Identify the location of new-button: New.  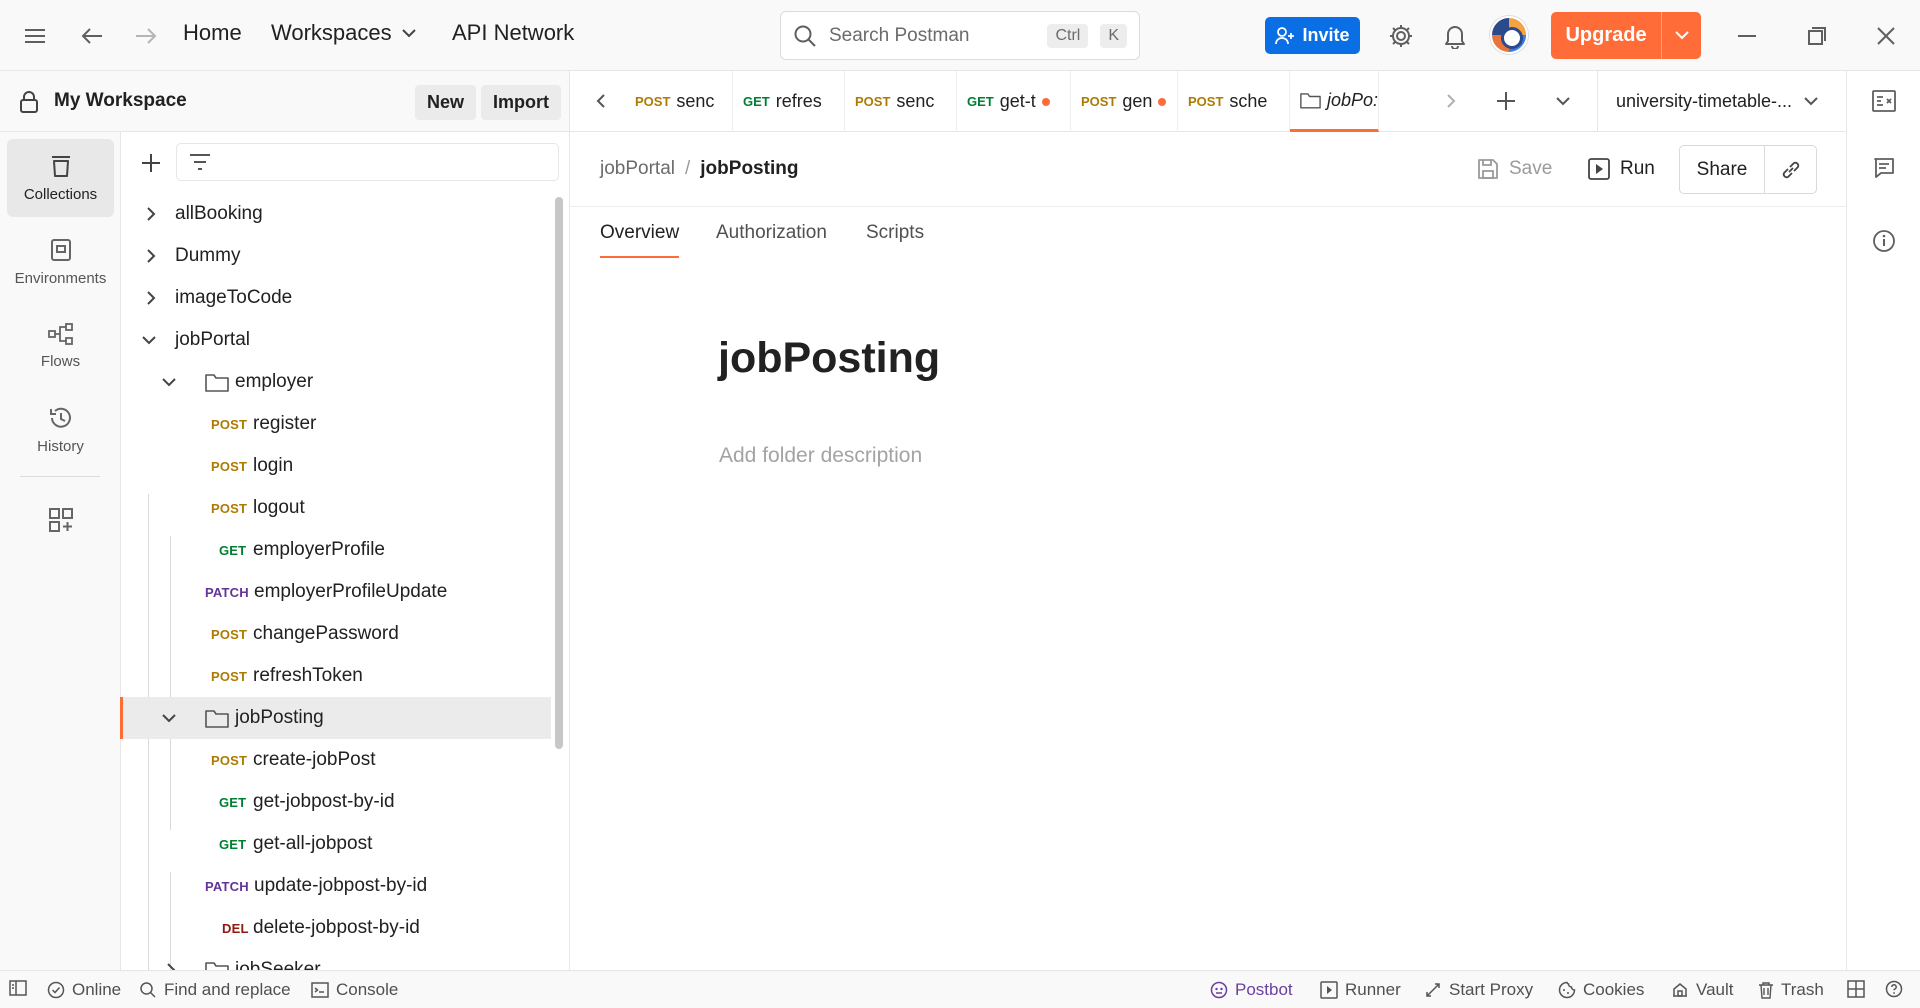
(446, 102).